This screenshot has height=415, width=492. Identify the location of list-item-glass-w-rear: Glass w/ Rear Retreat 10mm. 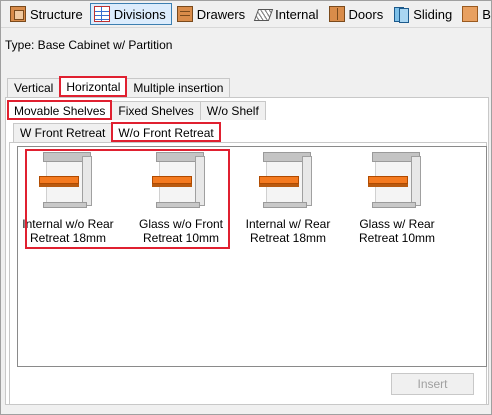
(397, 198).